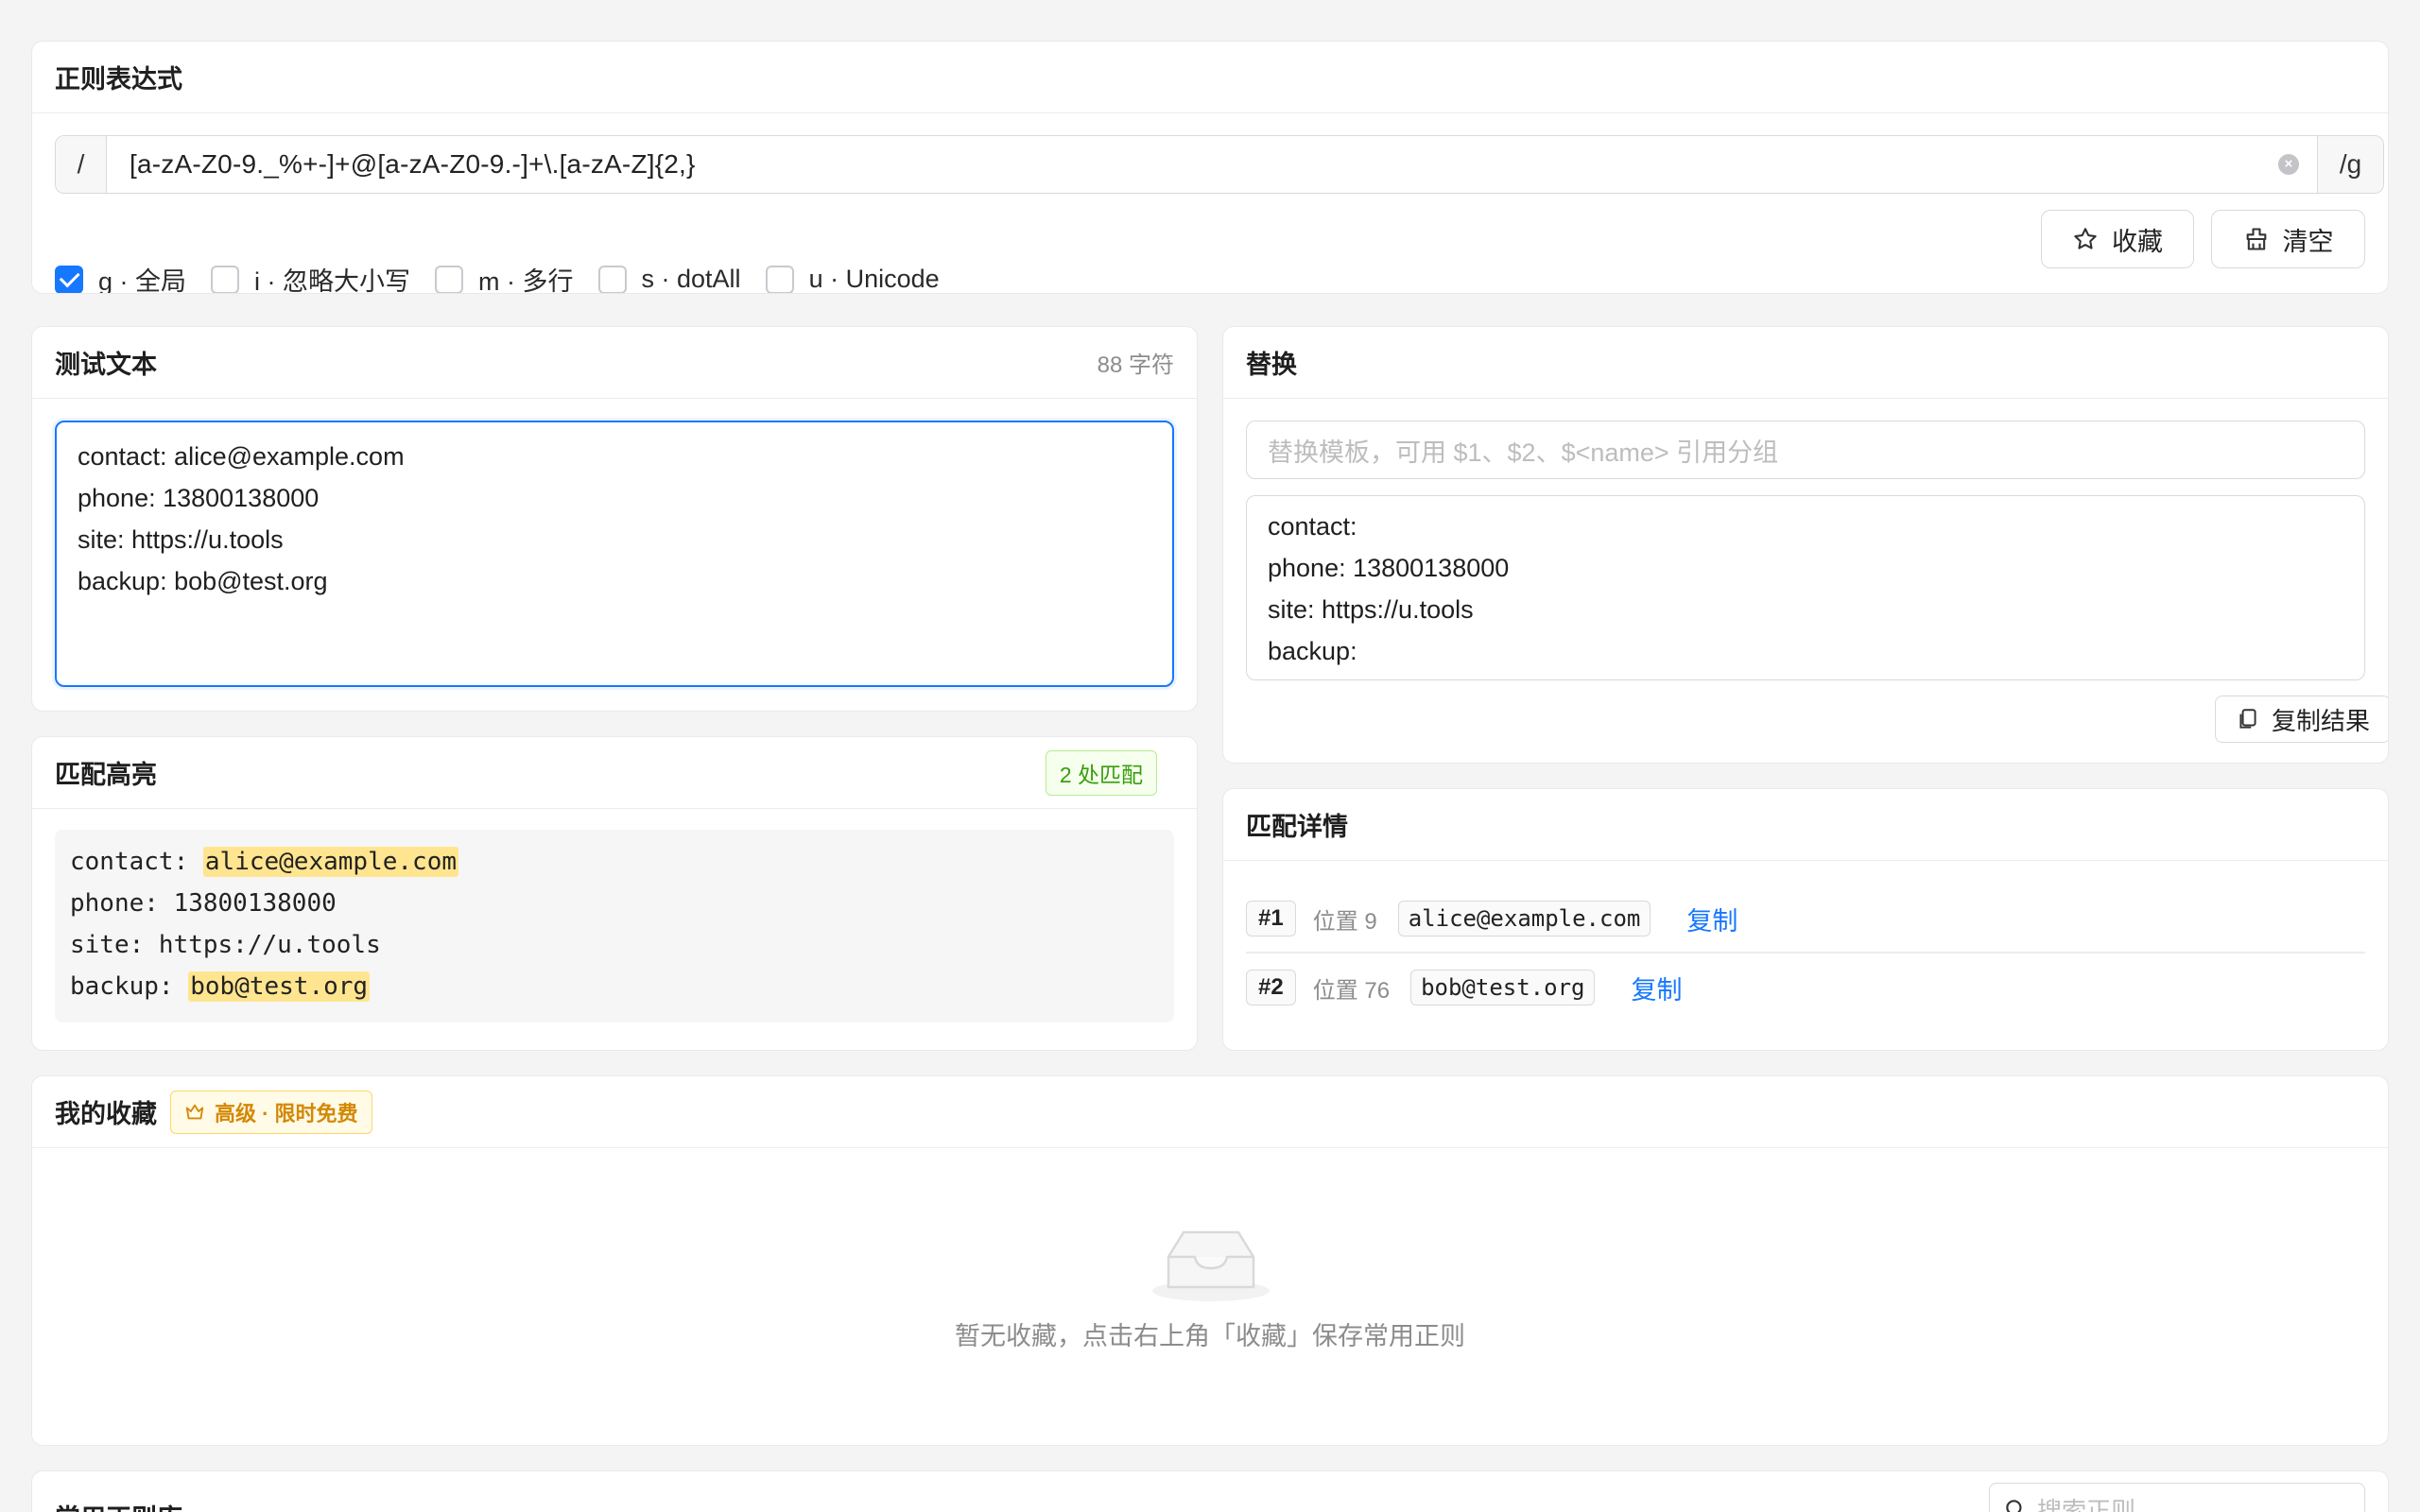 This screenshot has height=1512, width=2420. Describe the element at coordinates (226, 945) in the screenshot. I see `code-text: site: https://u.tools` at that location.